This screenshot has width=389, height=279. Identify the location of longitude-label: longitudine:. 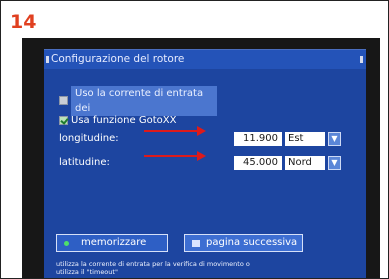
(89, 138).